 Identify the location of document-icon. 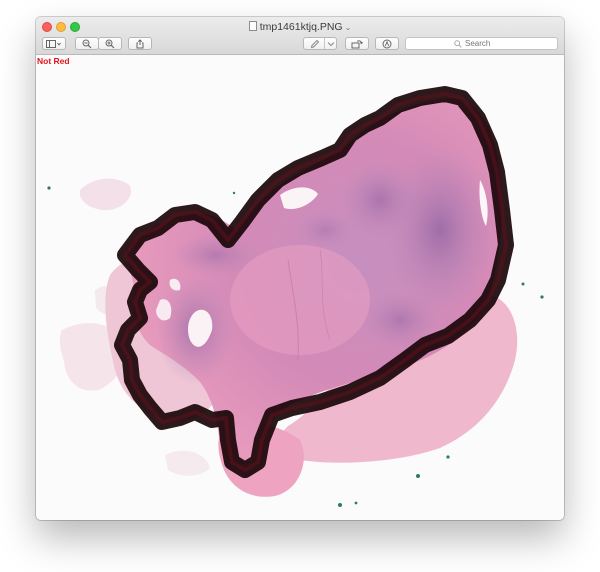
(252, 26).